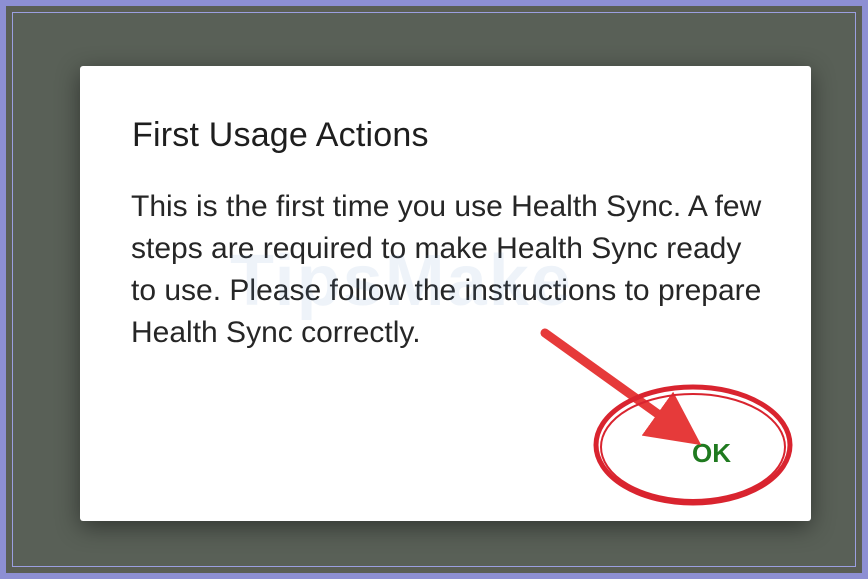 Image resolution: width=868 pixels, height=579 pixels. Describe the element at coordinates (711, 453) in the screenshot. I see `ok-button: OK` at that location.